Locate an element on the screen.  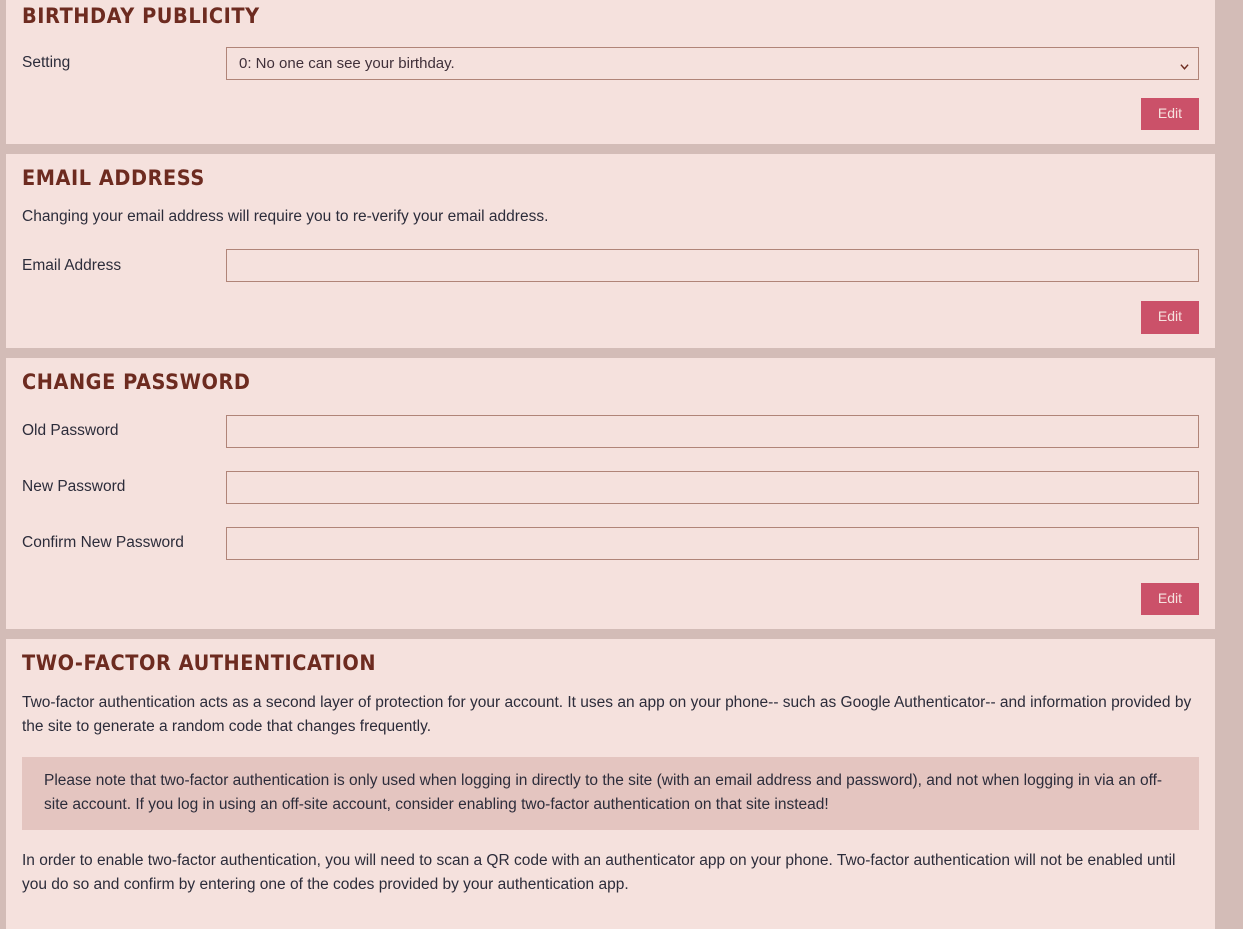
old-password-field-wrap is located at coordinates (712, 431).